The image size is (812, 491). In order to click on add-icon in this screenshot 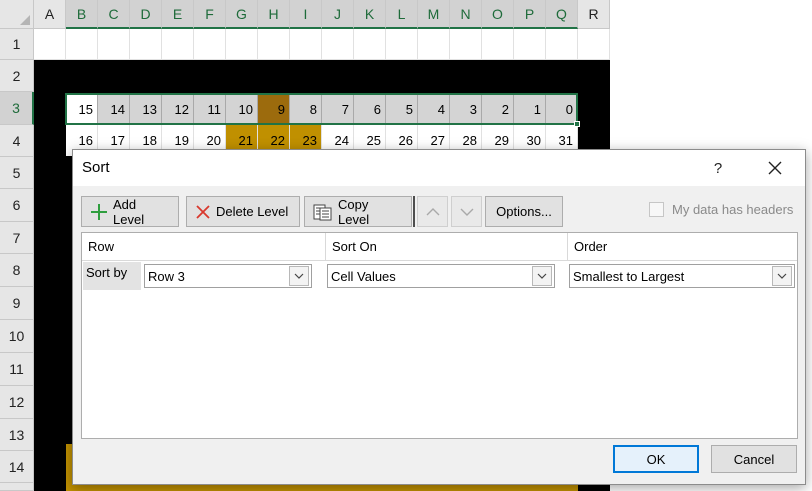, I will do `click(99, 212)`.